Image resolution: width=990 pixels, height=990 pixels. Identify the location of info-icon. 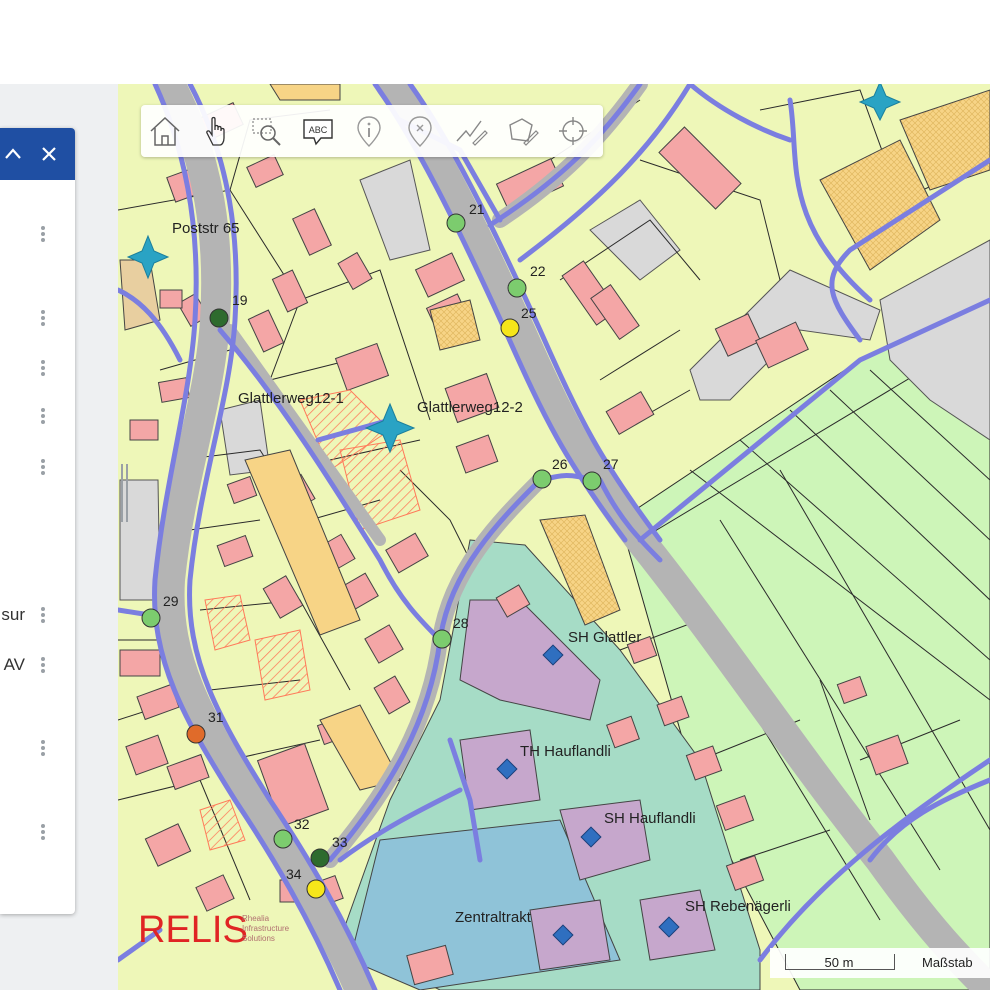
(369, 131).